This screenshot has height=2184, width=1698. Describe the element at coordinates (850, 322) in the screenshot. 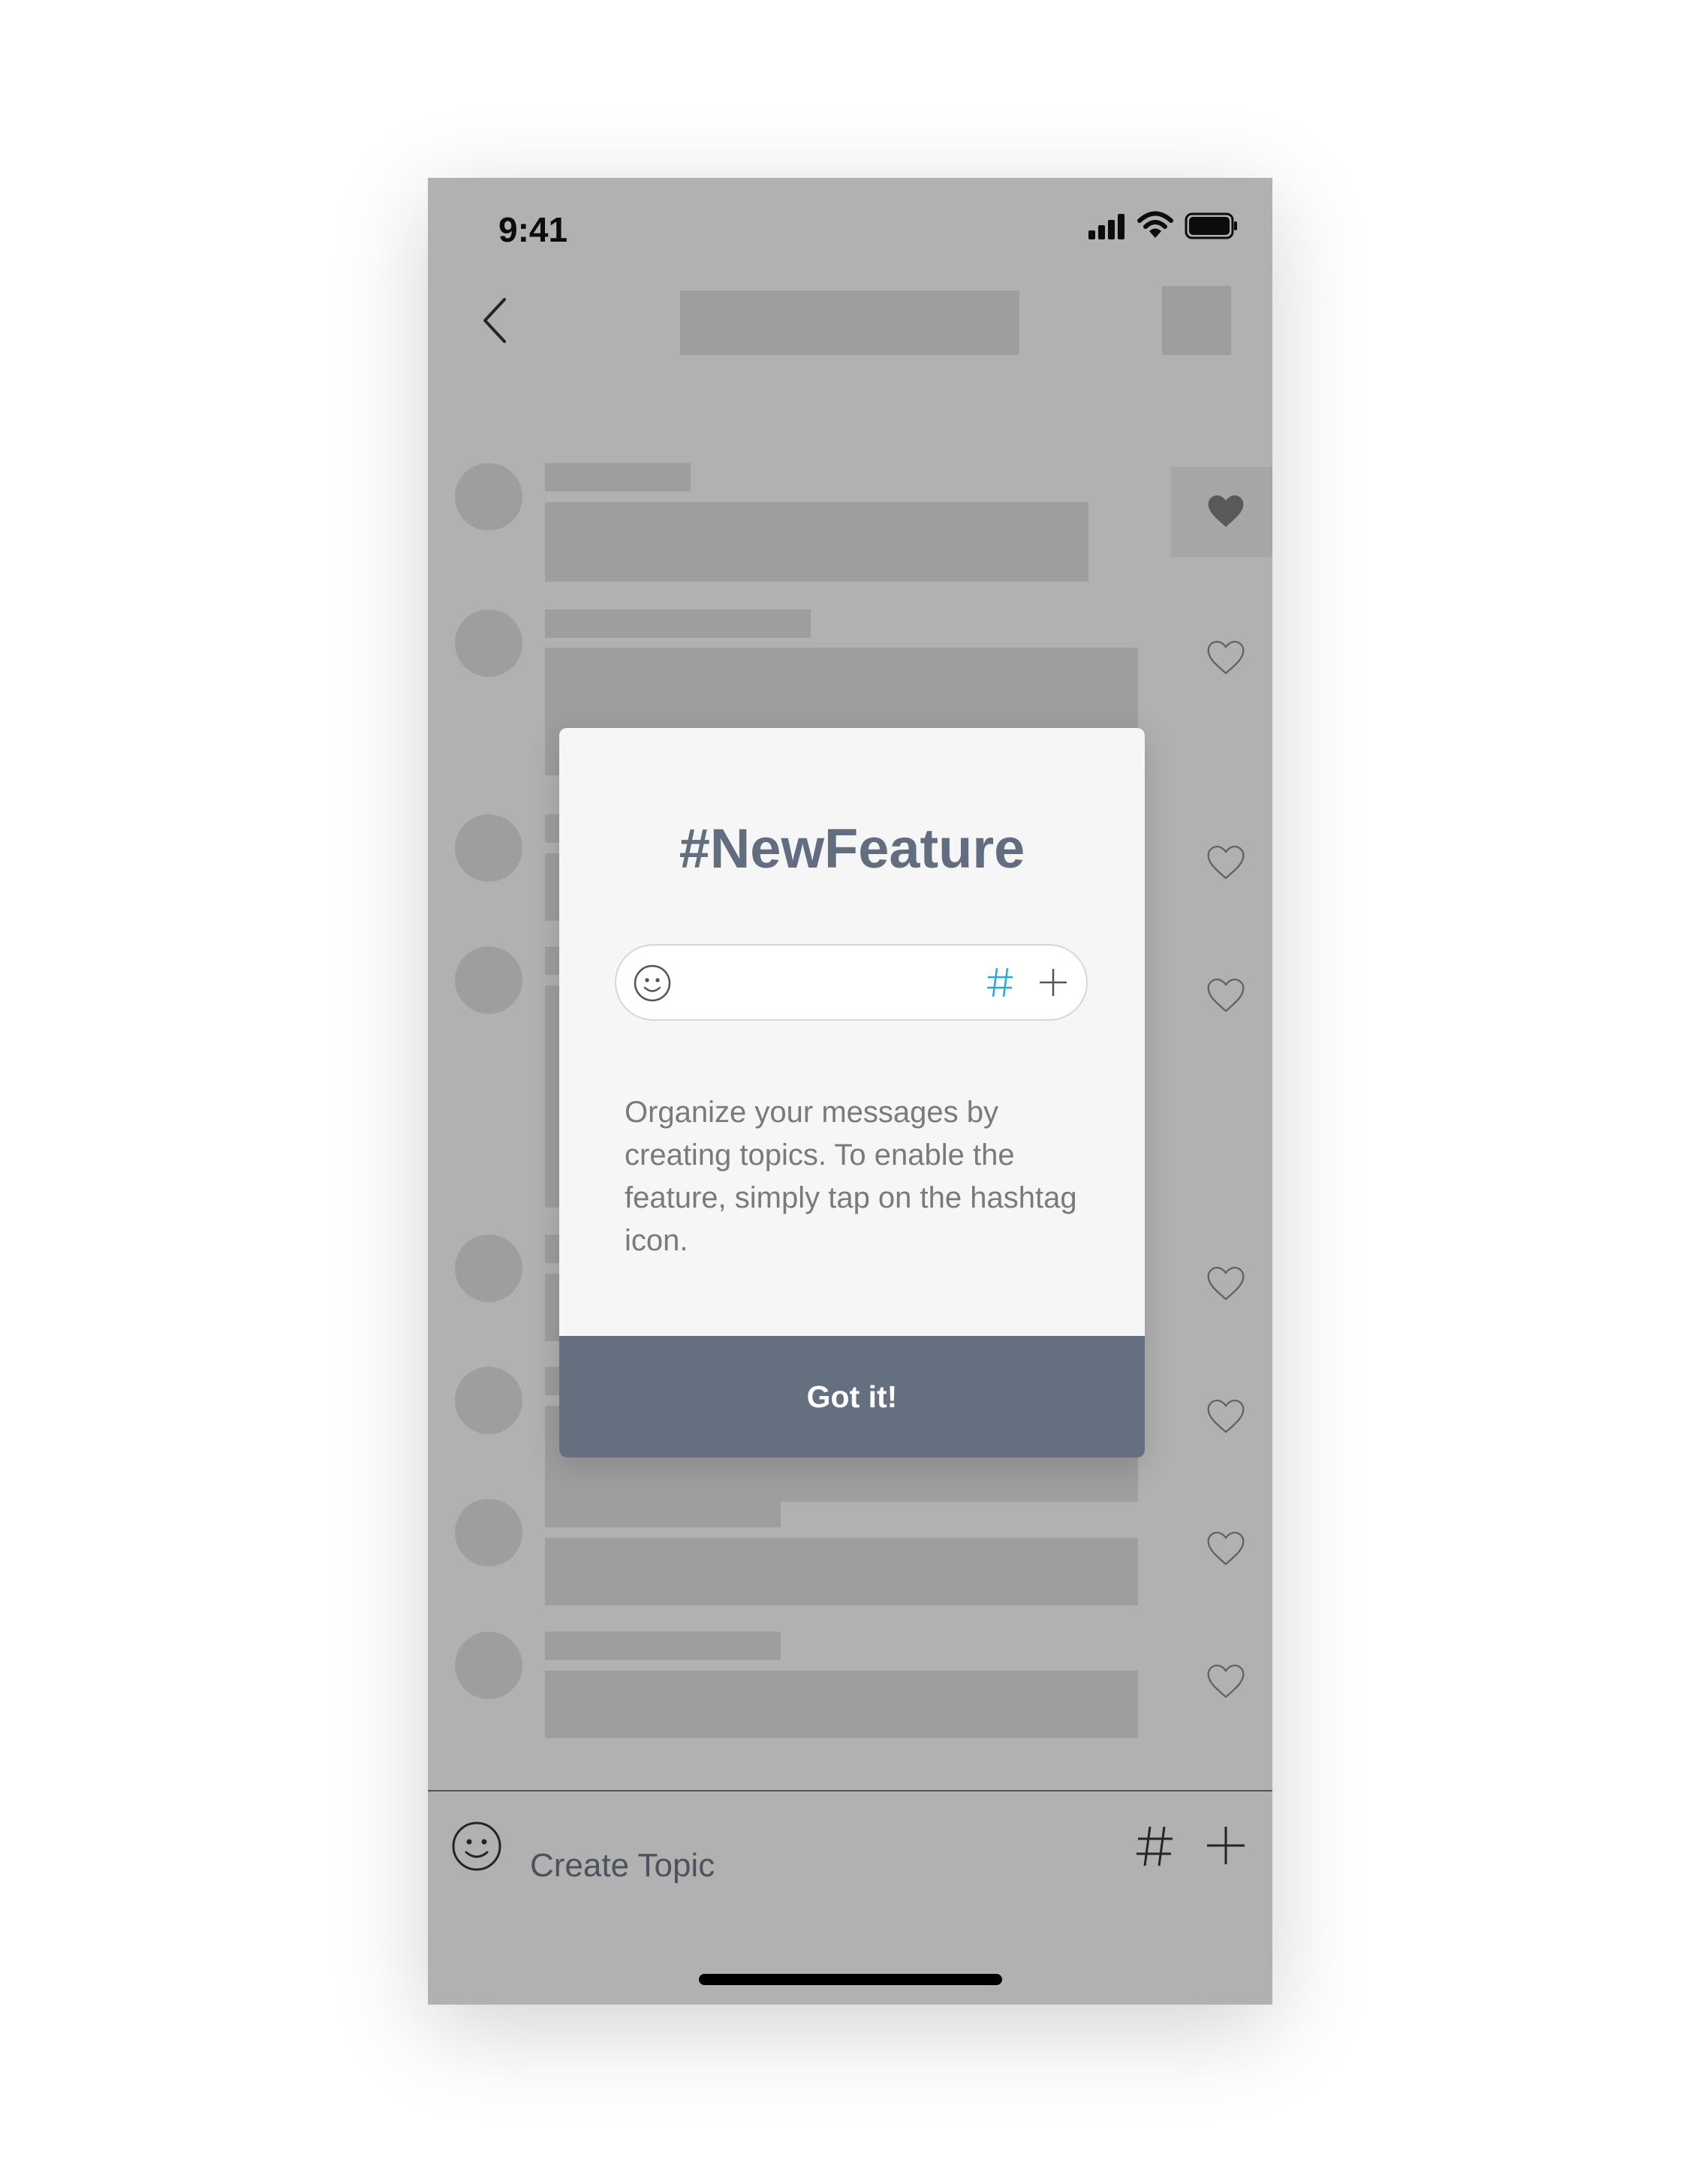

I see `title-placeholder` at that location.